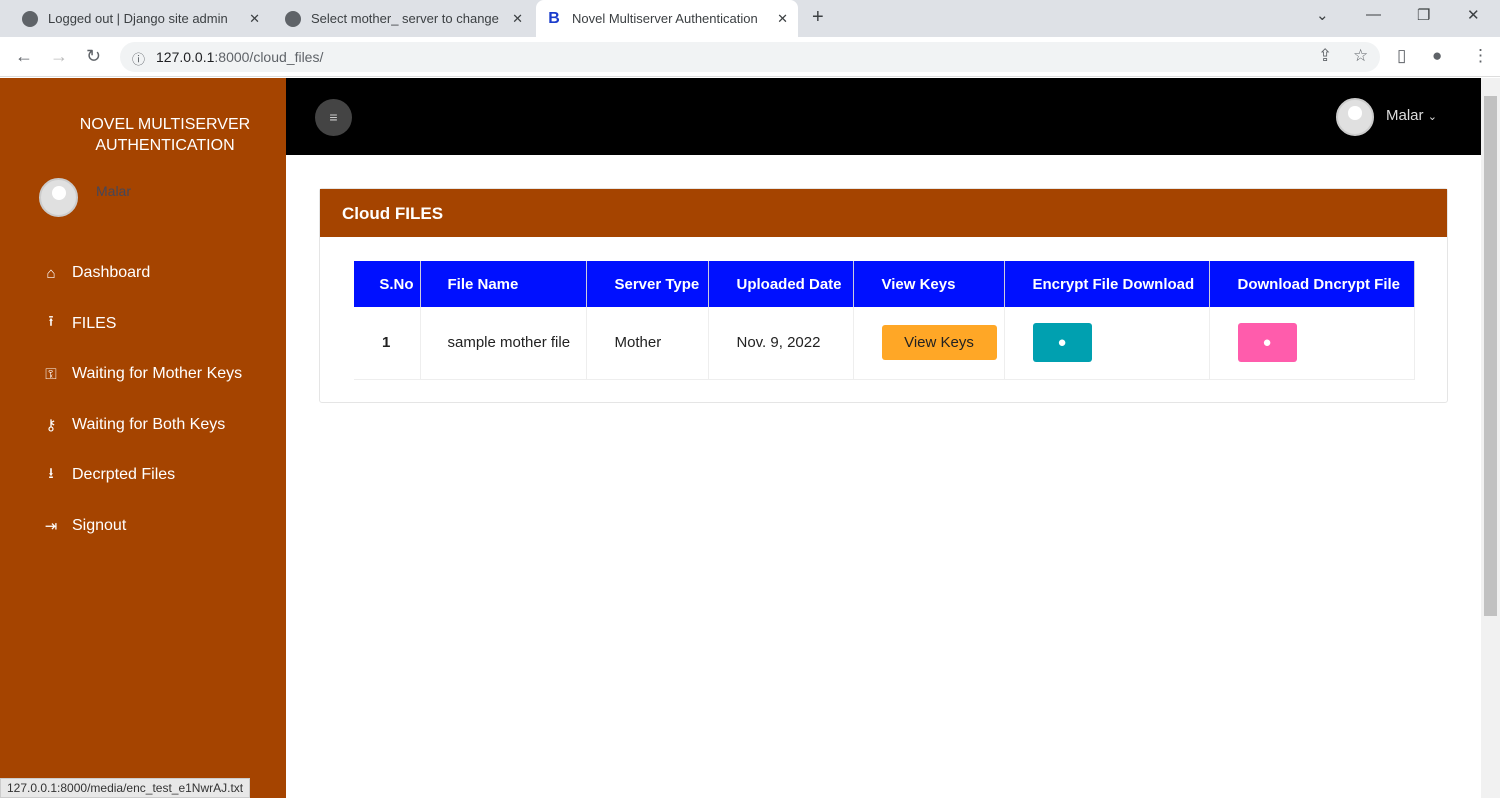 The width and height of the screenshot is (1500, 798). I want to click on reload-icon: ↻, so click(93, 56).